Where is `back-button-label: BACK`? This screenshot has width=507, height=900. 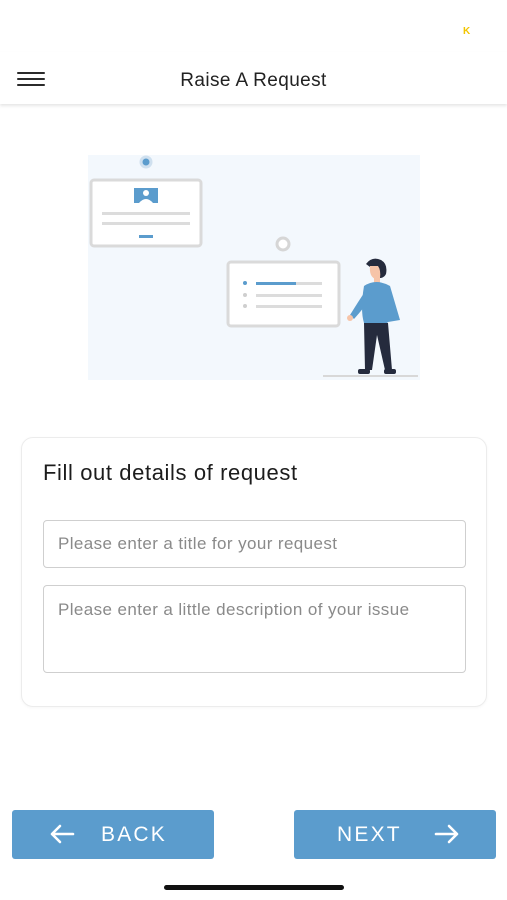 back-button-label: BACK is located at coordinates (134, 834).